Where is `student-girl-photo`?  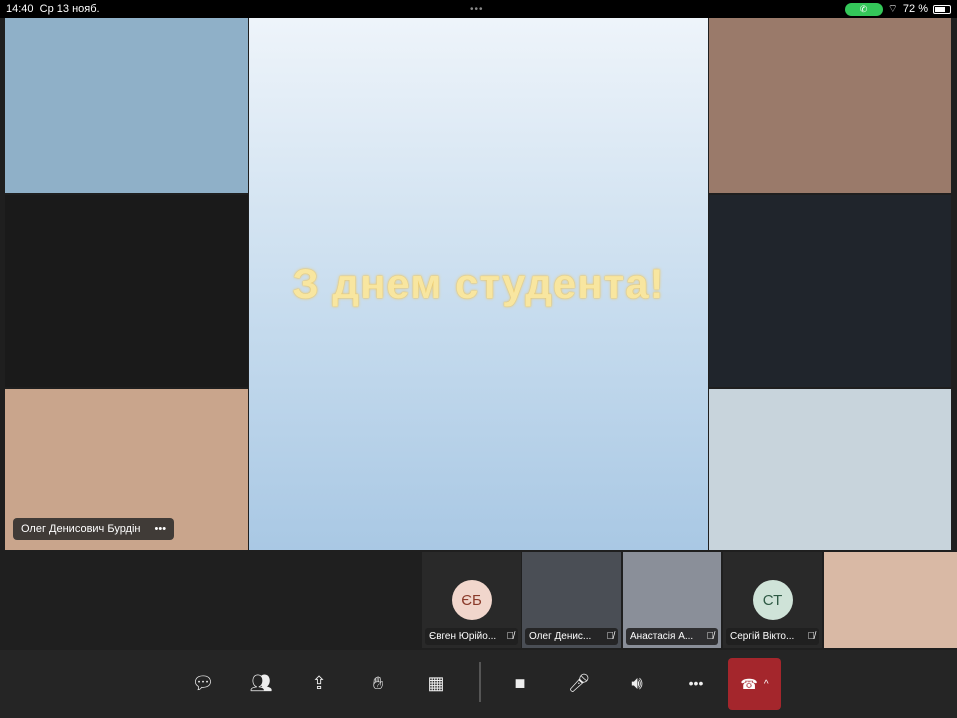
student-girl-photo is located at coordinates (830, 469).